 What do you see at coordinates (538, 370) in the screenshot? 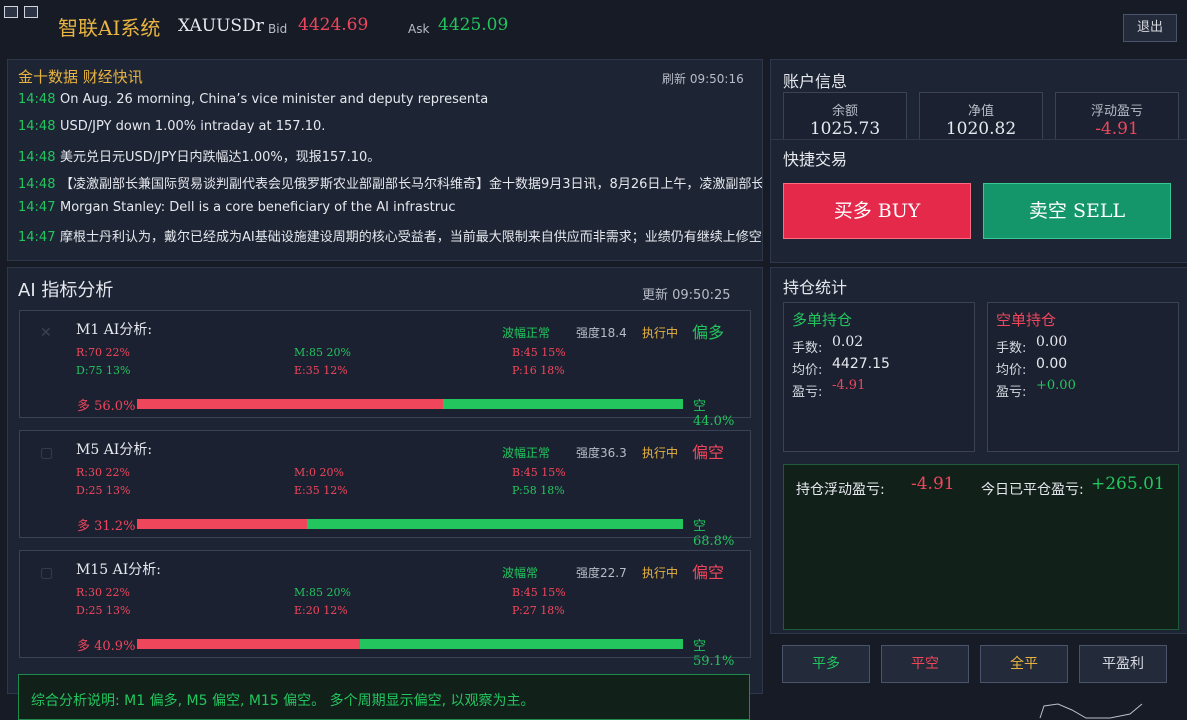
I see `indicator-p: P:16 18%` at bounding box center [538, 370].